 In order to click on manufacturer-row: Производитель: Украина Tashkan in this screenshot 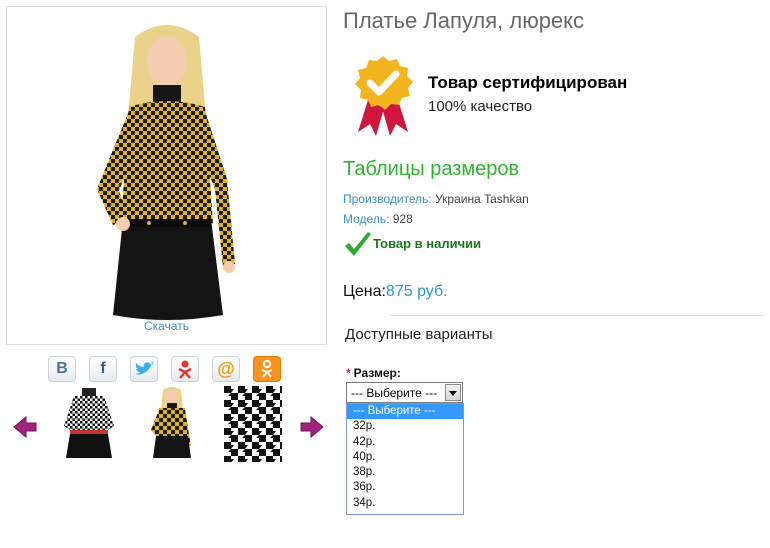, I will do `click(436, 199)`.